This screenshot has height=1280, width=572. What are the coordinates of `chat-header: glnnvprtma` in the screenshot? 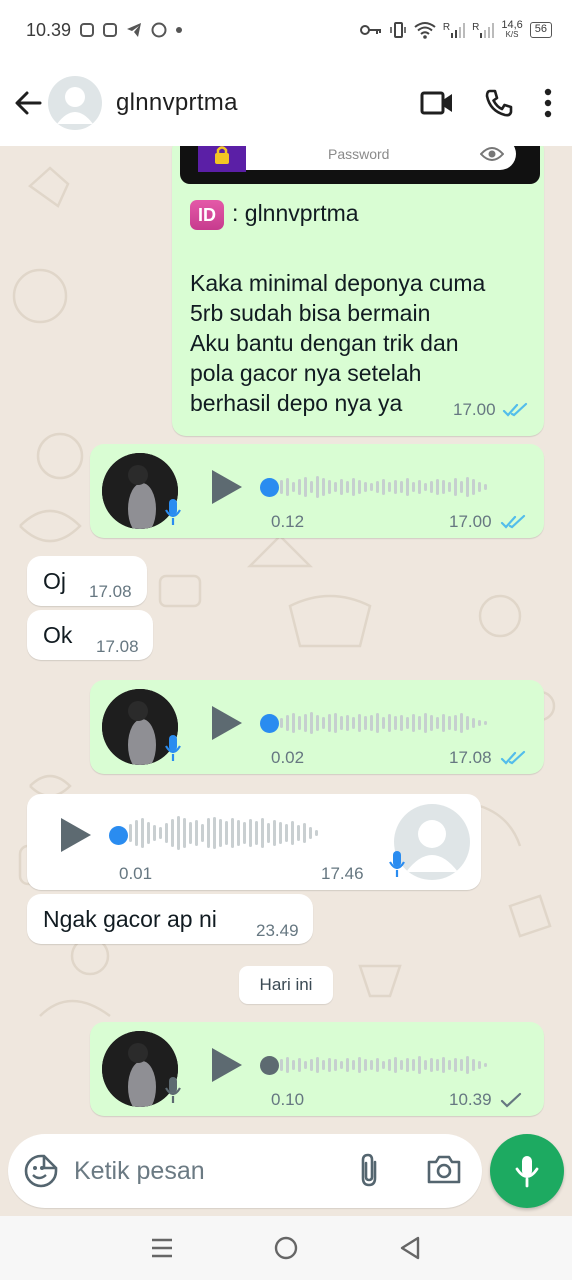 It's located at (286, 103).